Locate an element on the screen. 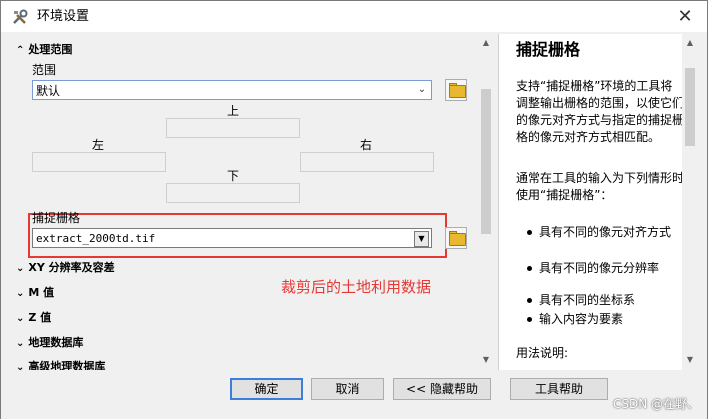 This screenshot has height=419, width=708. section-z-values: ⌄ Z 值 is located at coordinates (33, 318).